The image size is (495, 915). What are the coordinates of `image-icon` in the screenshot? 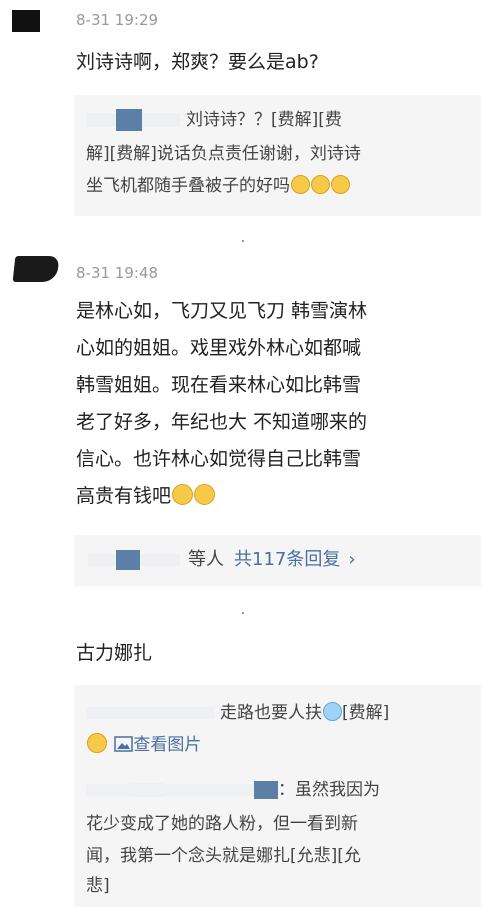 It's located at (124, 744).